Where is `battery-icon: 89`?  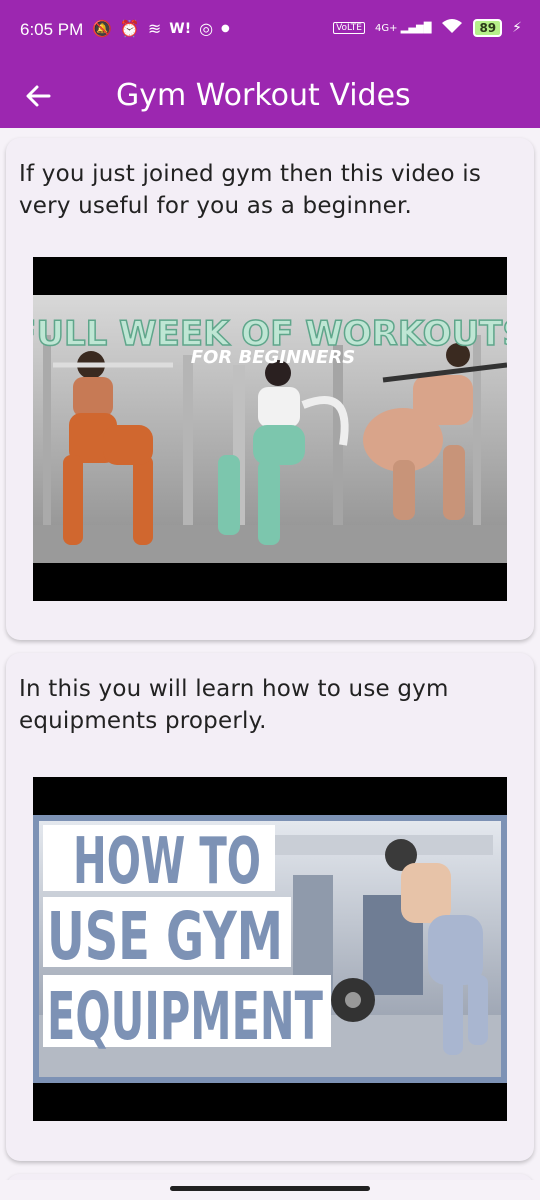 battery-icon: 89 is located at coordinates (488, 28).